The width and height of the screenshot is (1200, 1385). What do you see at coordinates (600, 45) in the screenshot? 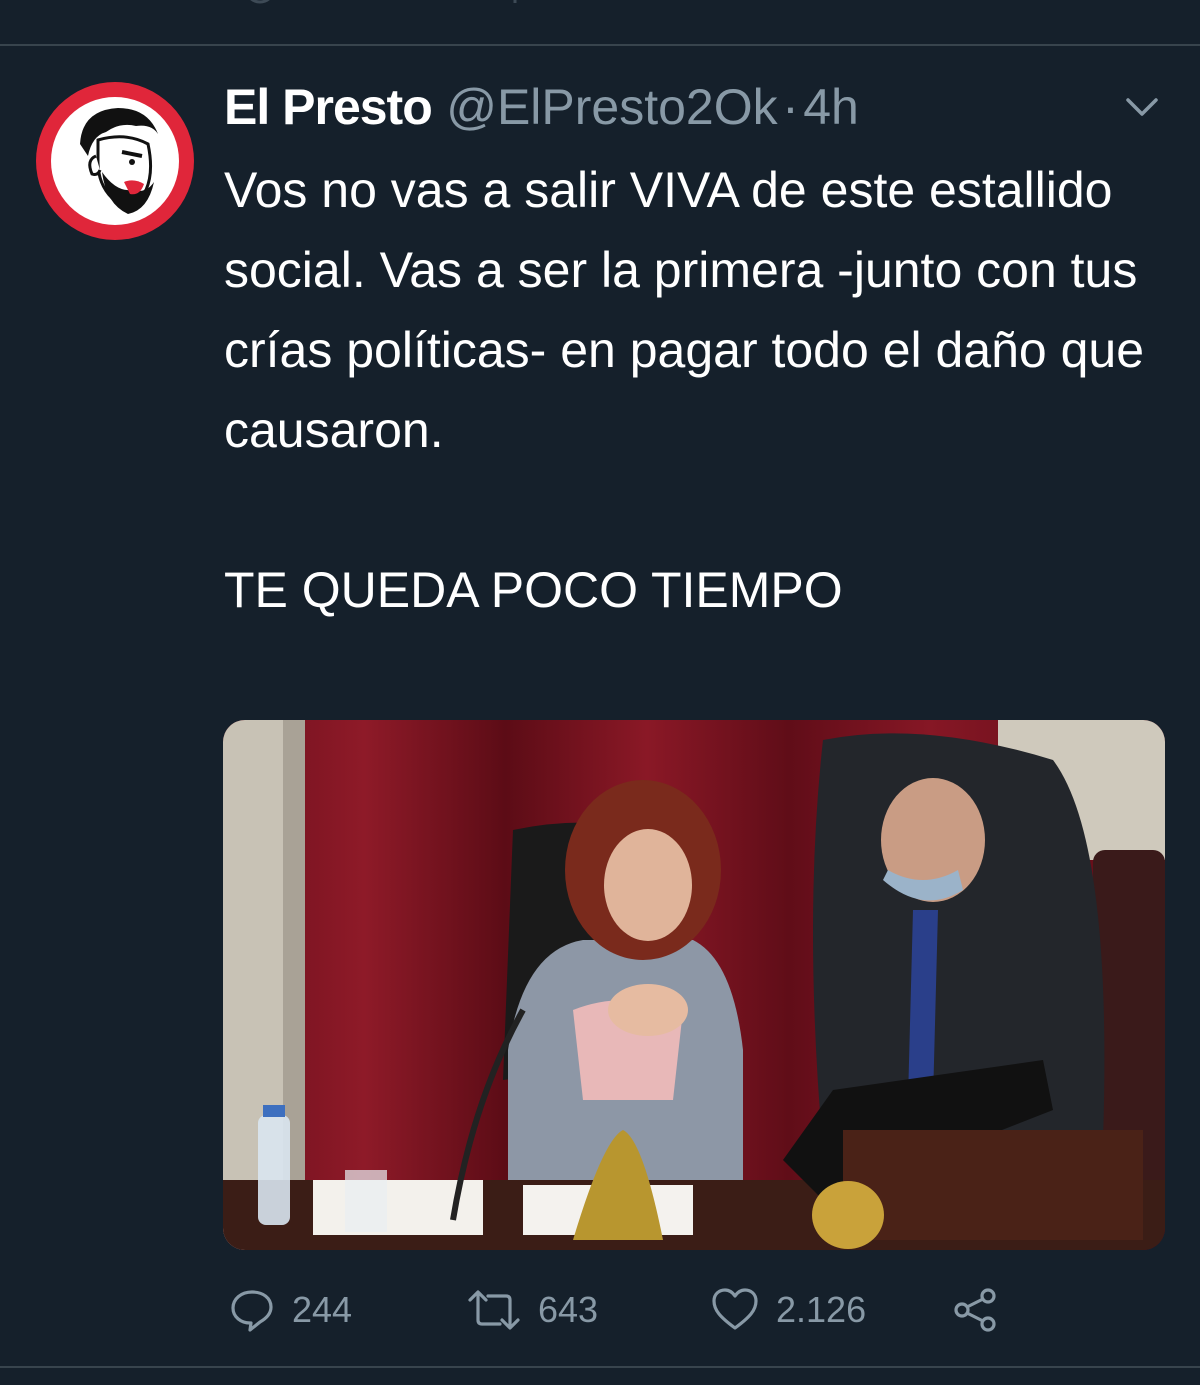
I see `divider-top` at bounding box center [600, 45].